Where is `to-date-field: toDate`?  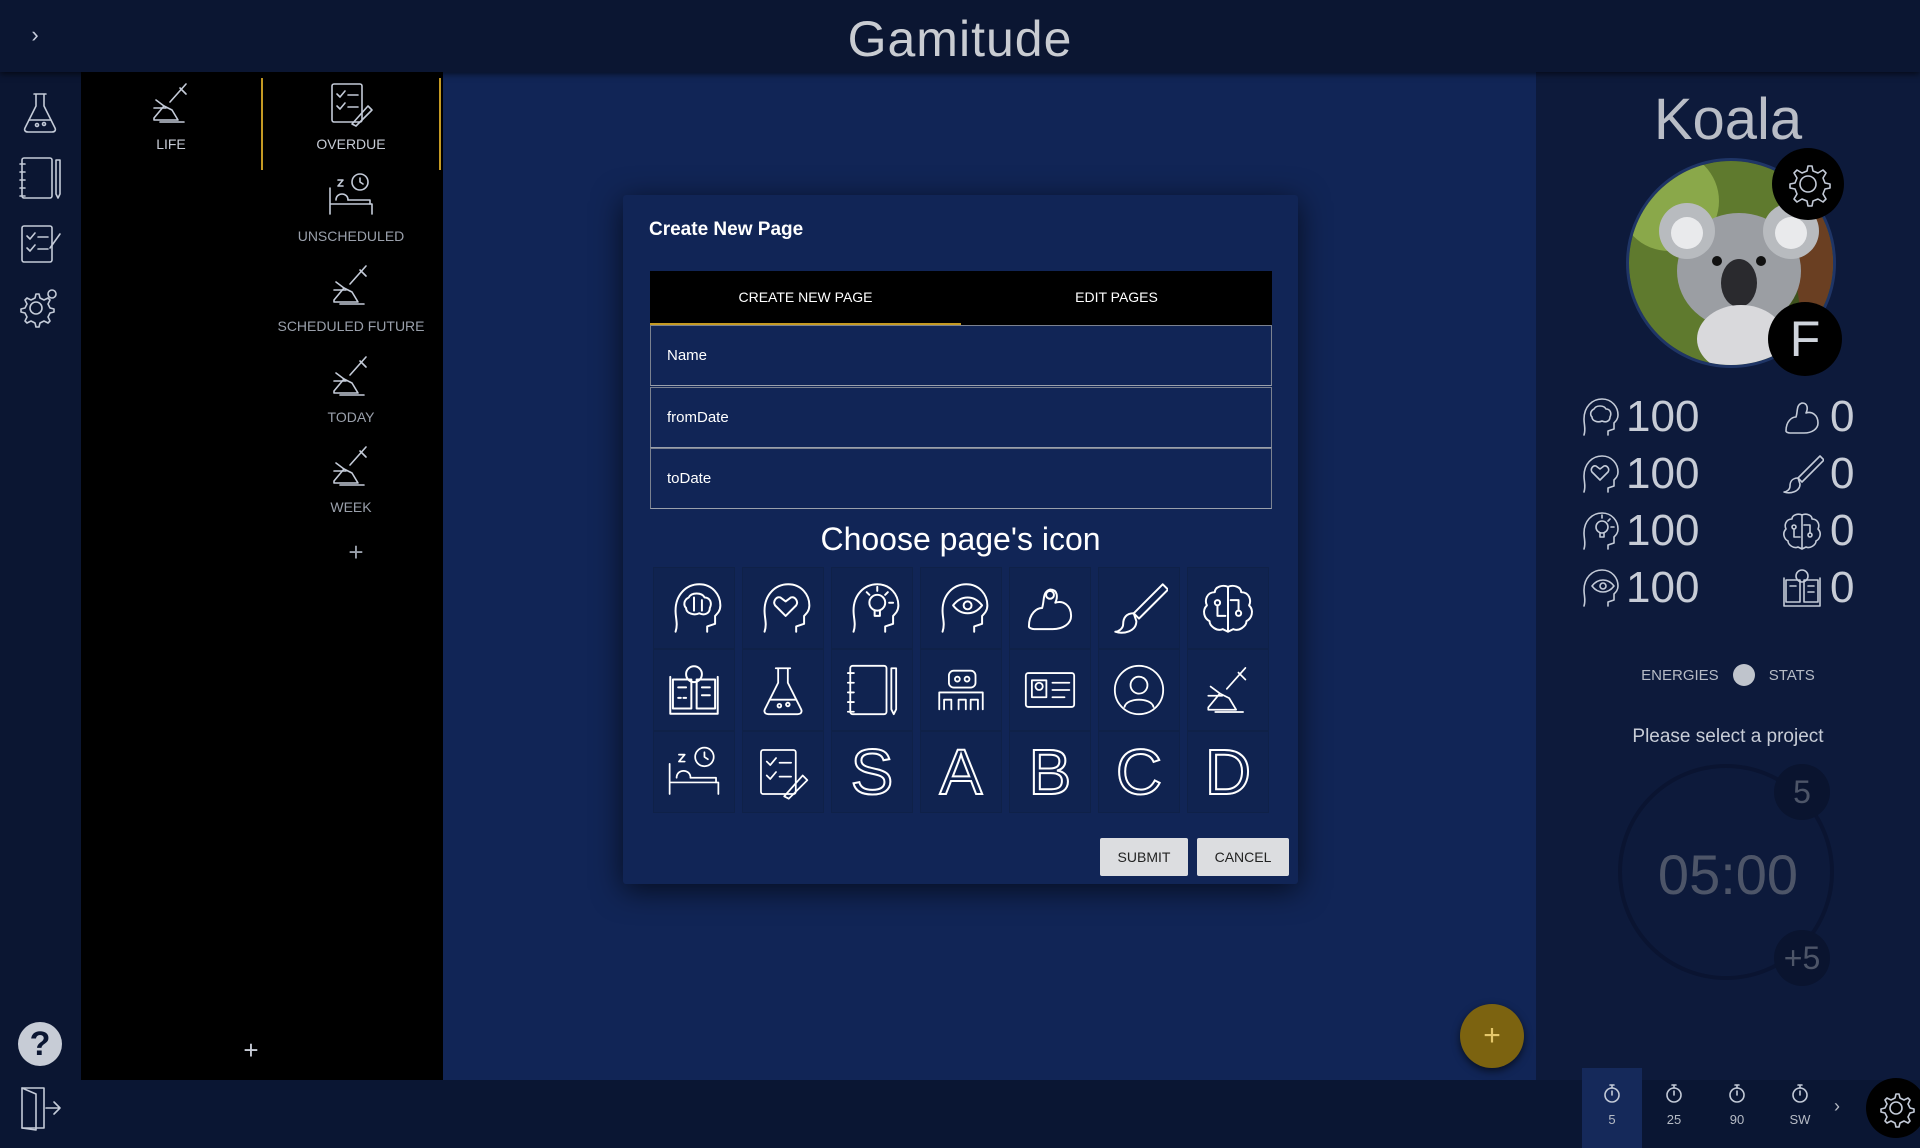
to-date-field: toDate is located at coordinates (961, 478).